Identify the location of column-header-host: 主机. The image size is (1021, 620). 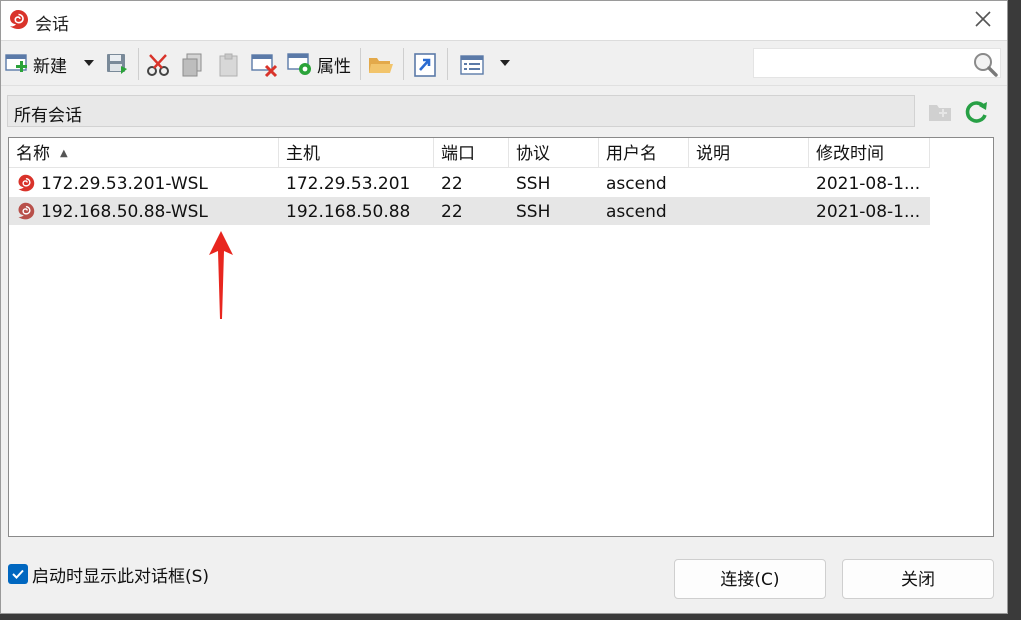
(356, 153).